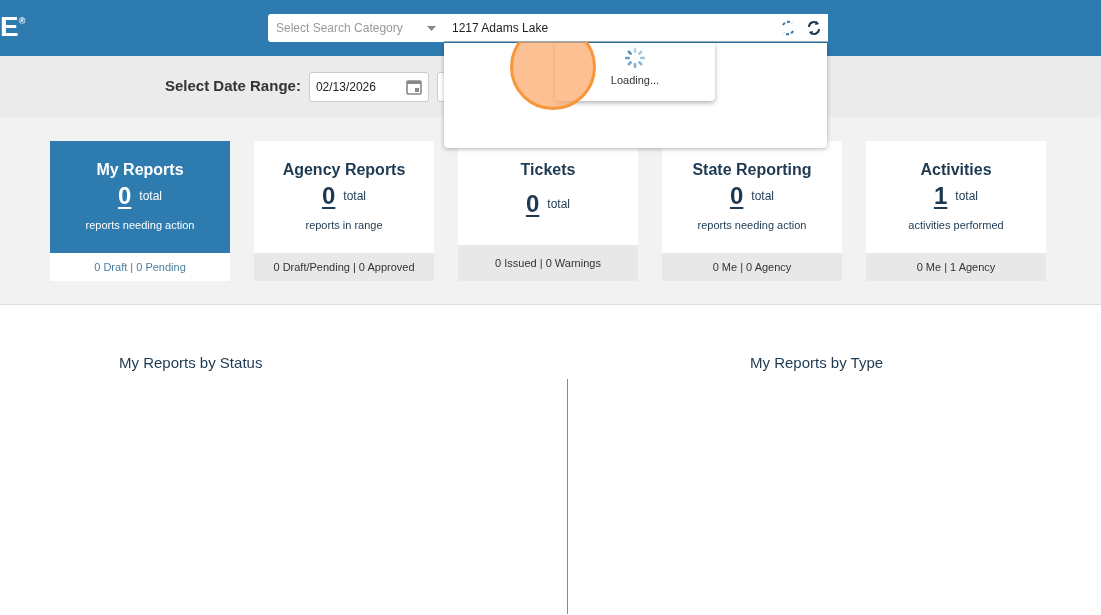  Describe the element at coordinates (344, 170) in the screenshot. I see `card-title: Agency Reports` at that location.